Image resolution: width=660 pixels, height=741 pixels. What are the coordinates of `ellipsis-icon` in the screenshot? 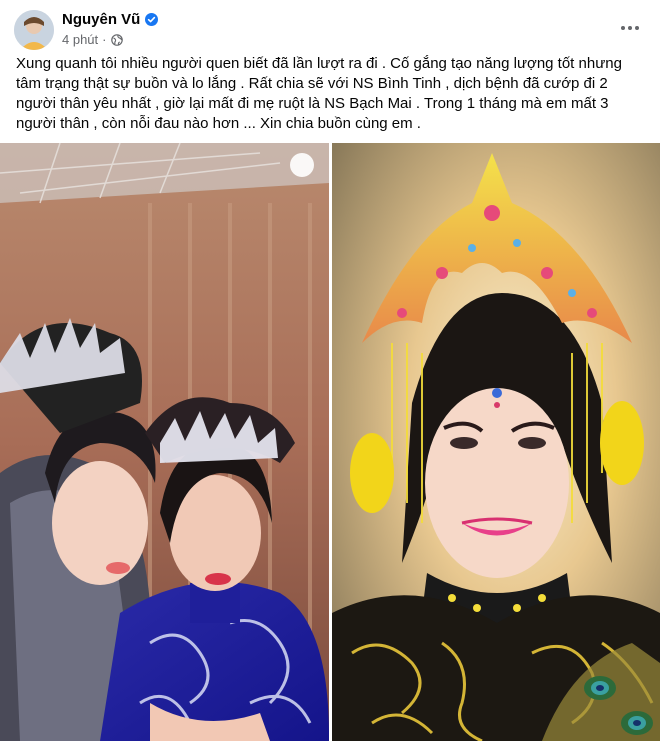 It's located at (630, 28).